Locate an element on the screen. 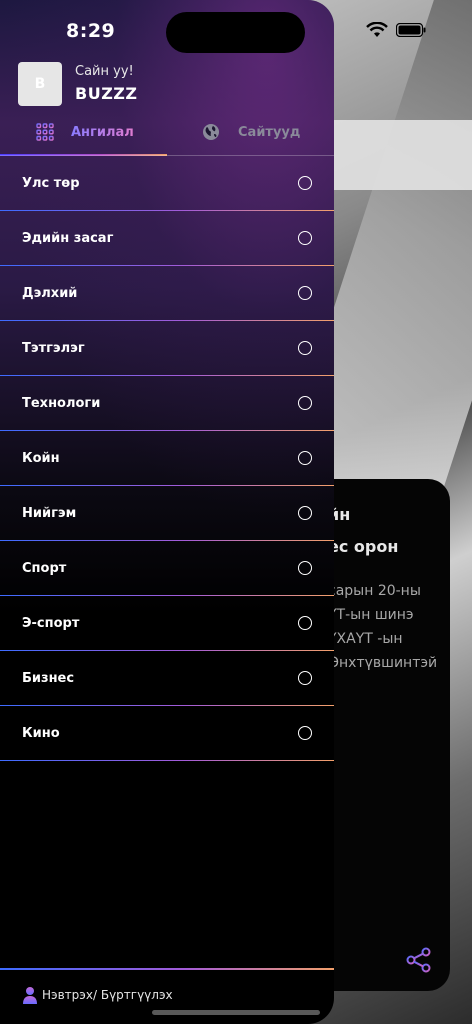  username: BUZZZ is located at coordinates (106, 93).